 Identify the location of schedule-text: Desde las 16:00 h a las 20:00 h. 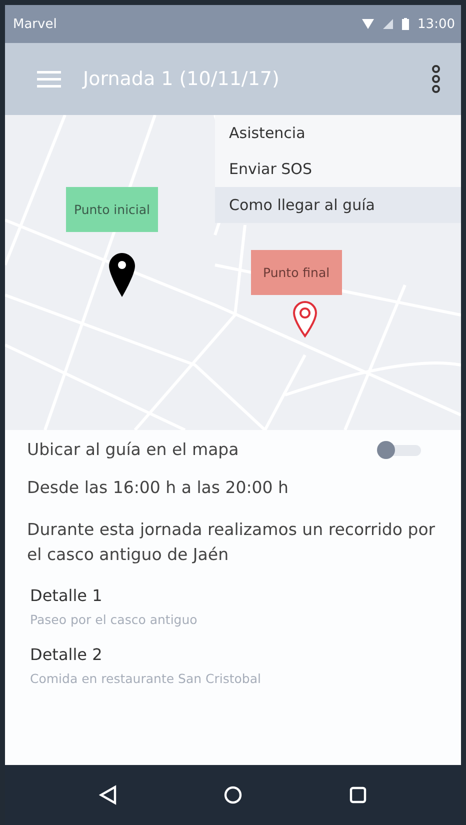
(158, 488).